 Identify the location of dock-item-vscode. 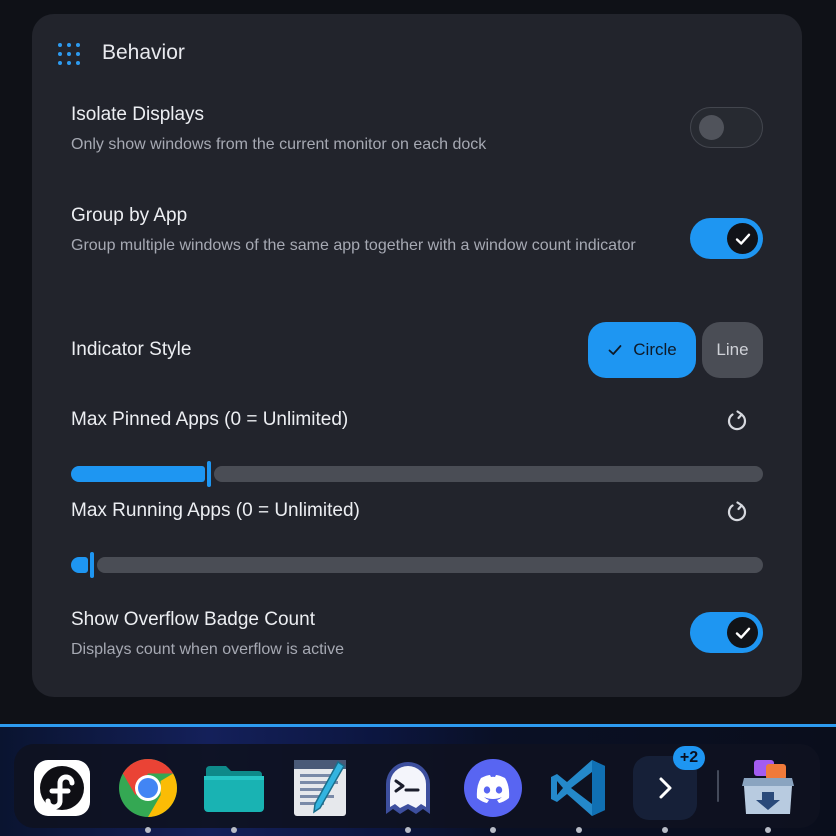
(579, 794).